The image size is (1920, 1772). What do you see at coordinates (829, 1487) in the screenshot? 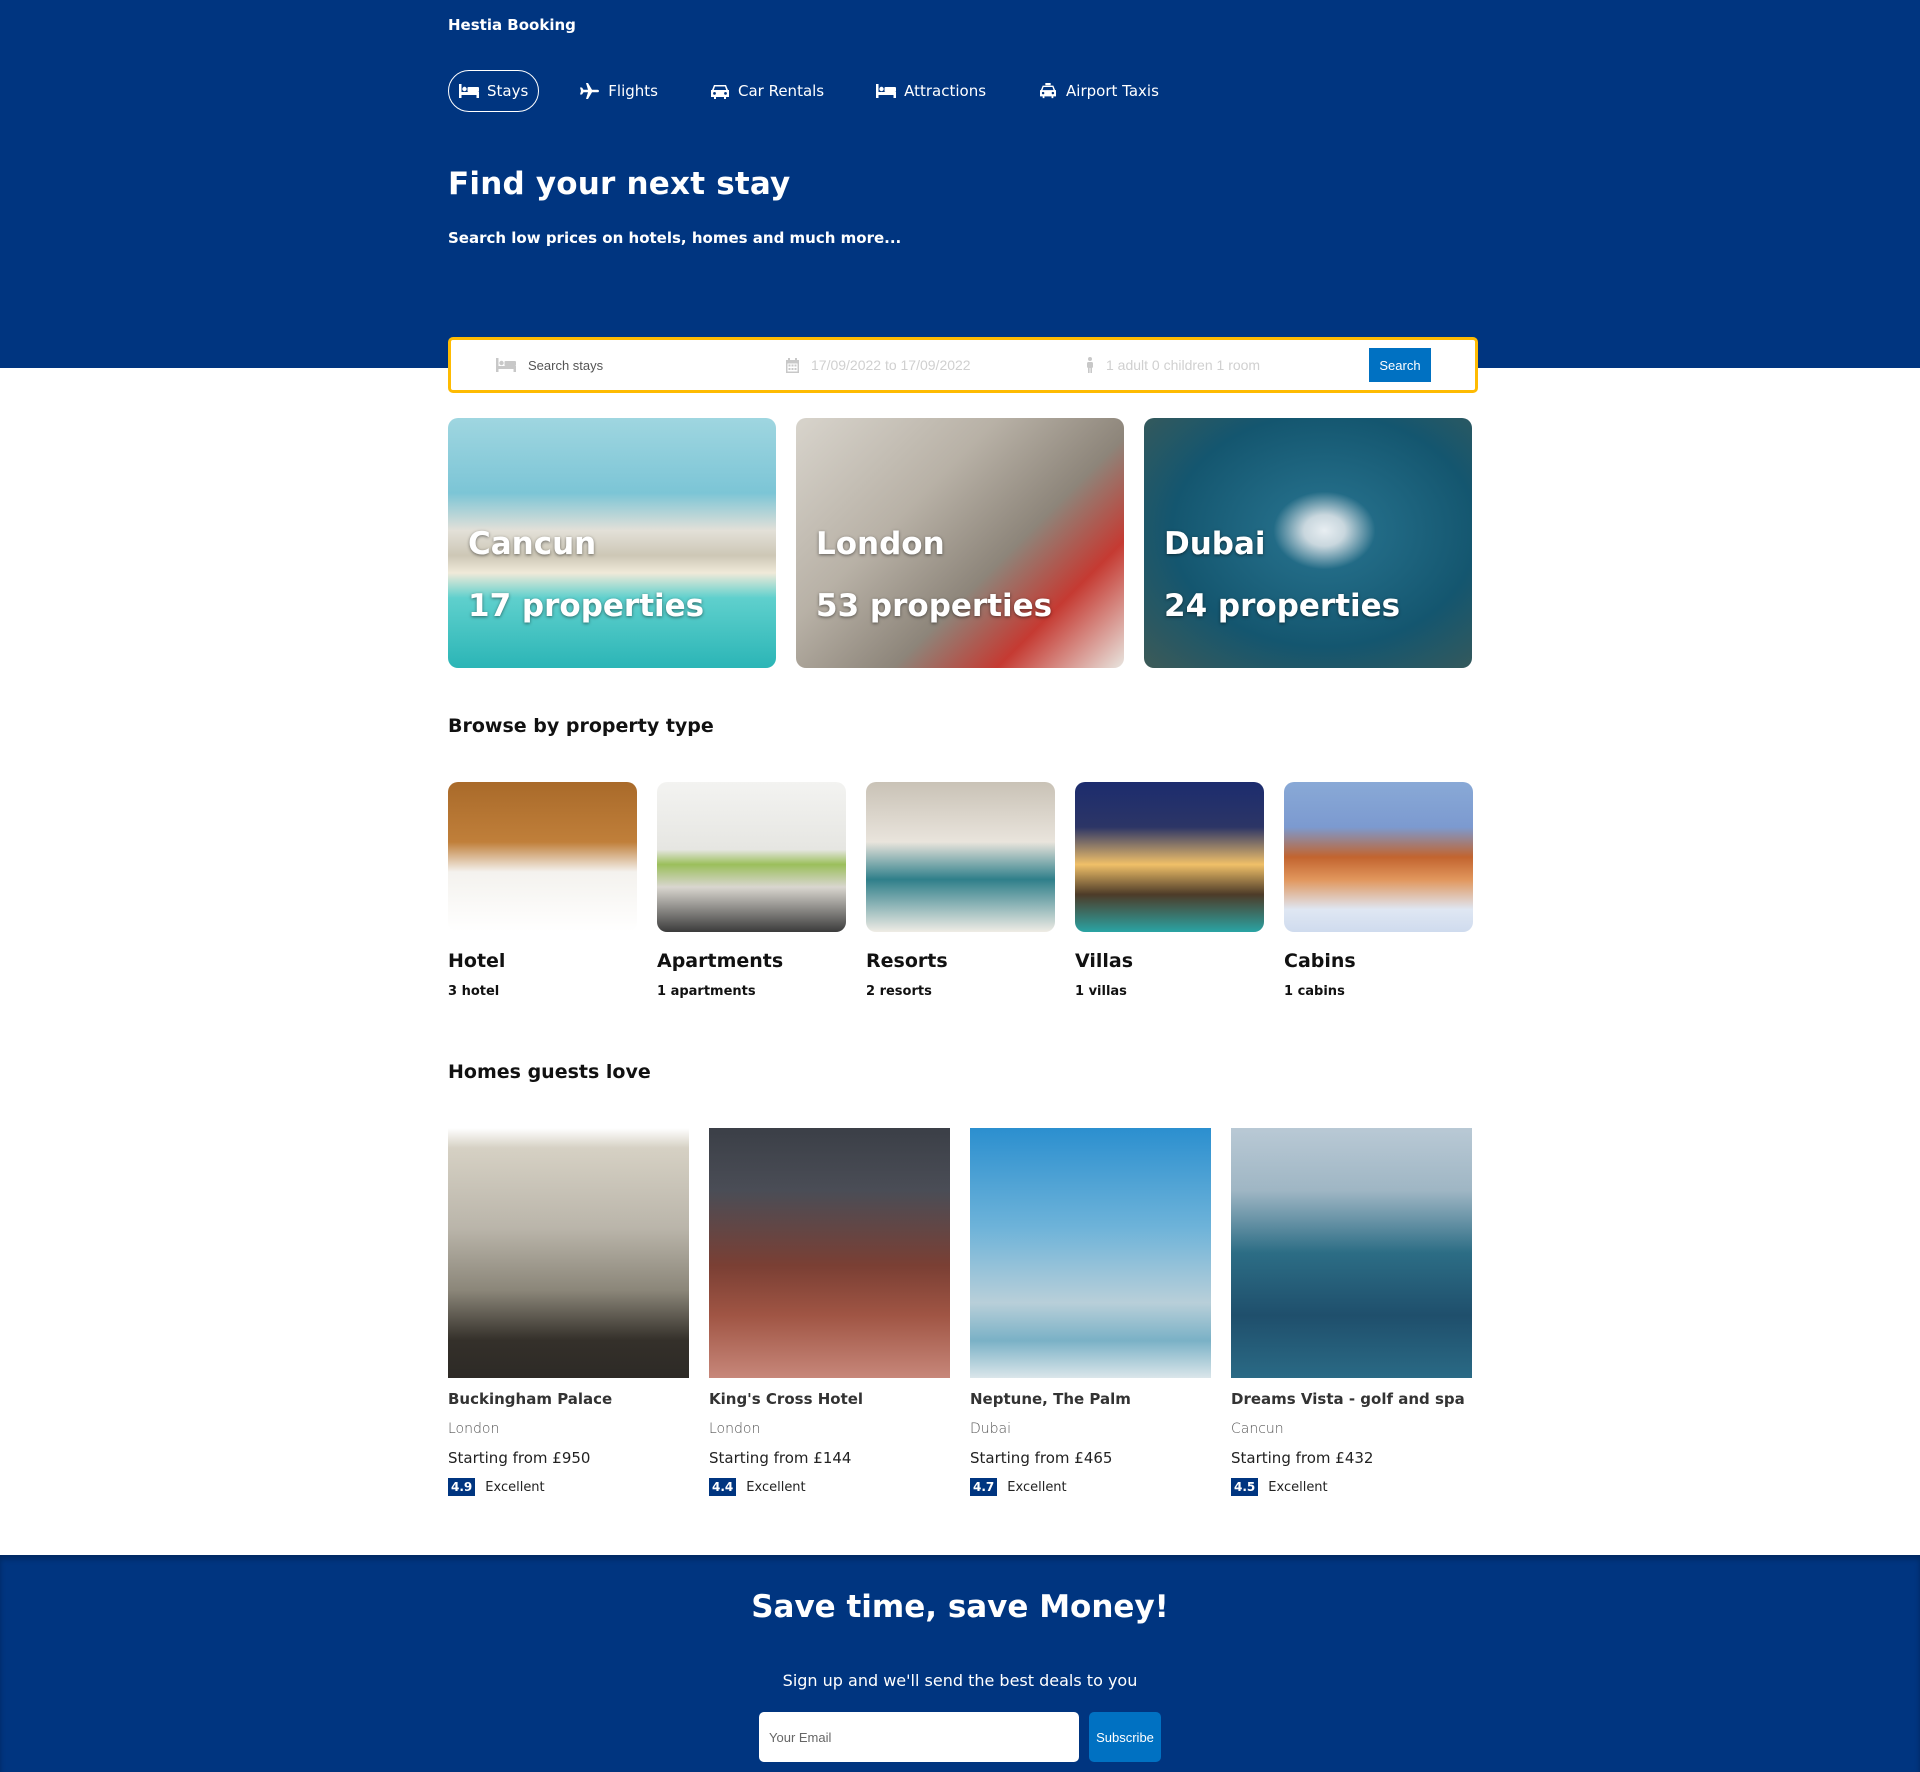
I see `home-rating: 4.4 Excellent` at bounding box center [829, 1487].